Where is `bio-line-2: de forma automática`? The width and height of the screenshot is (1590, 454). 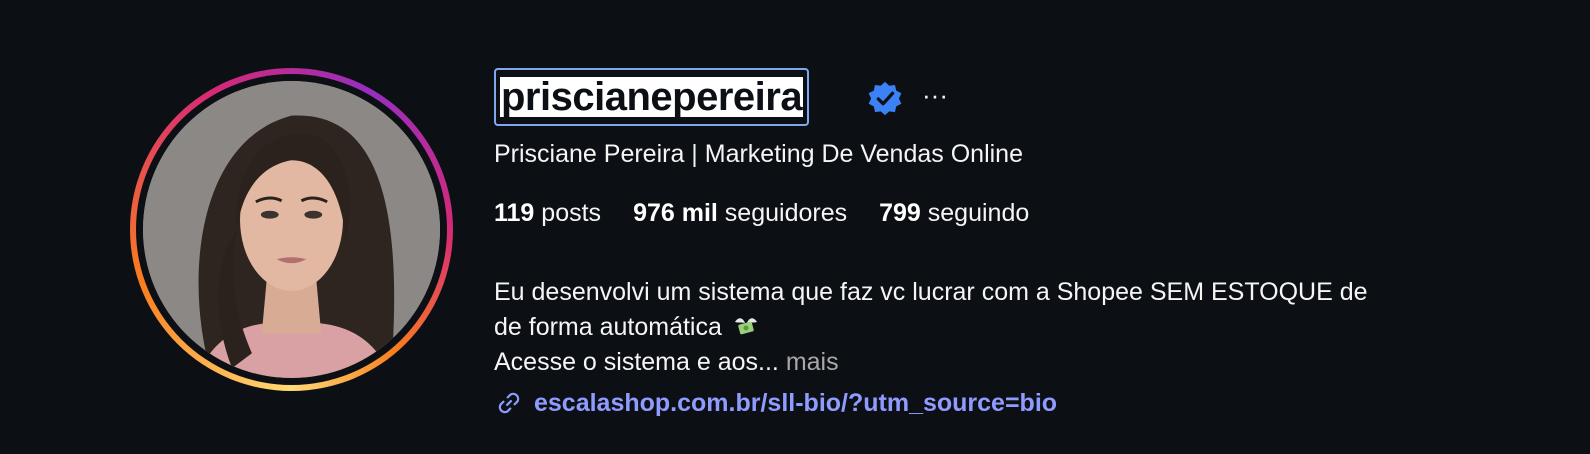 bio-line-2: de forma automática is located at coordinates (994, 327).